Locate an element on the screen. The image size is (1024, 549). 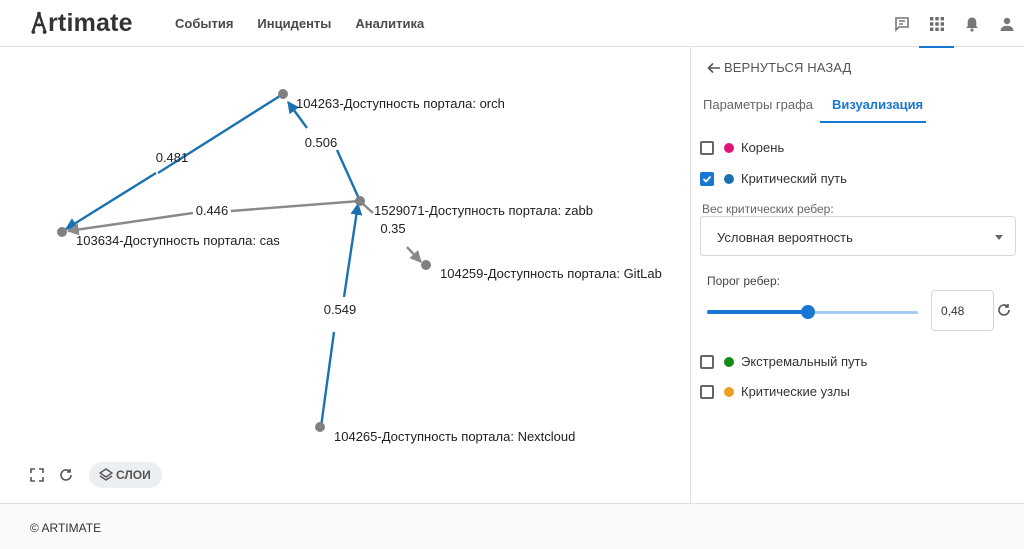
root-checkbox is located at coordinates (707, 147).